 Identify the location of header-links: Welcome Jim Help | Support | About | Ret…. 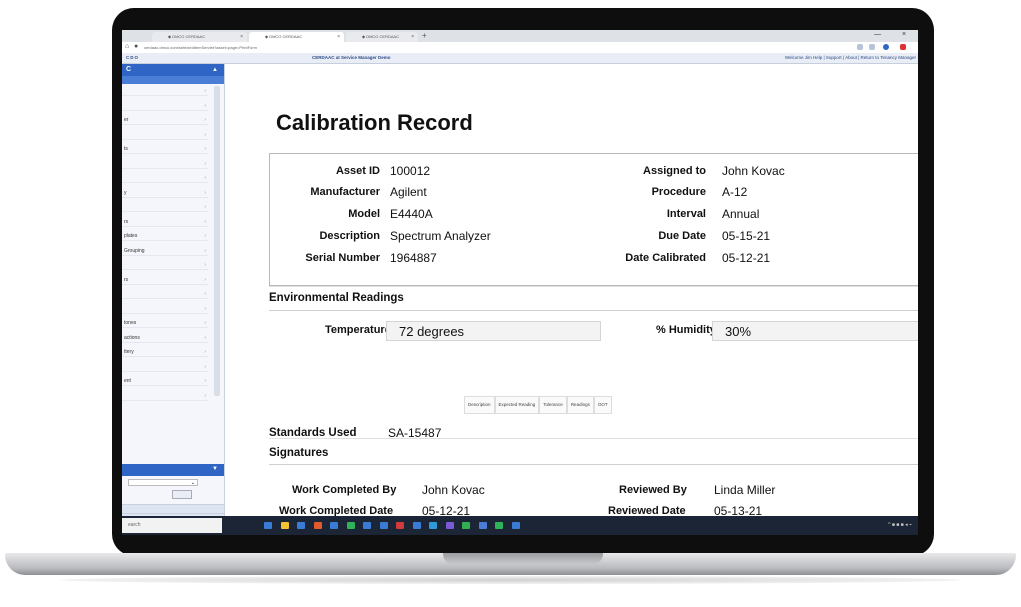
(850, 58).